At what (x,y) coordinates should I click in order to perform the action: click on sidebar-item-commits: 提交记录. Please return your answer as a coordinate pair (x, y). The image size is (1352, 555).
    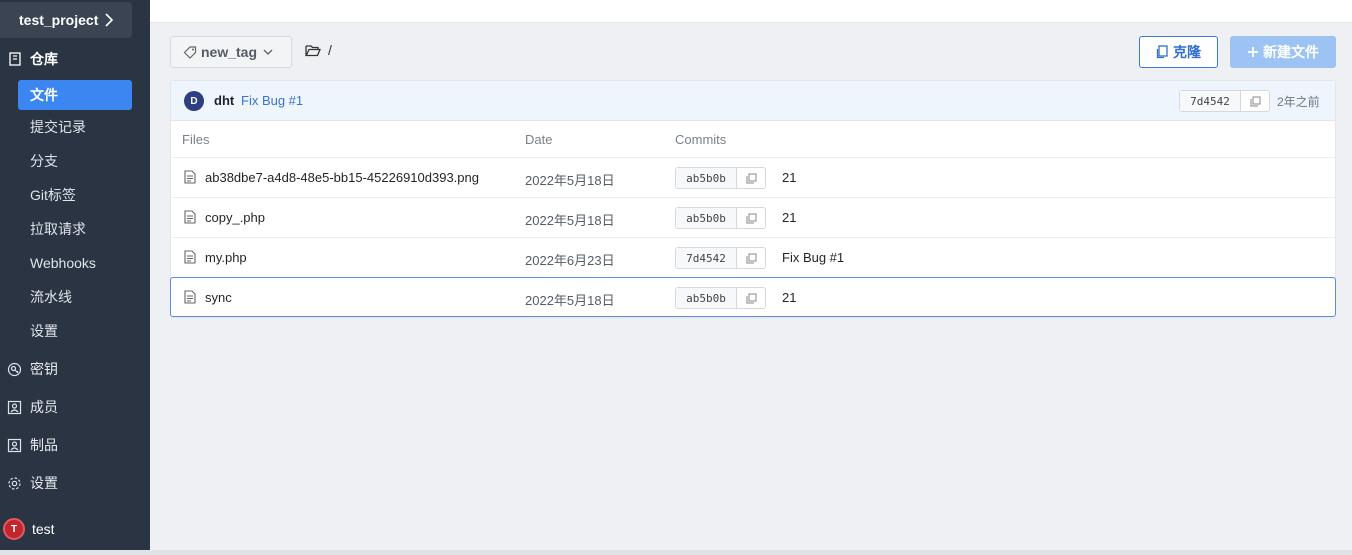
    Looking at the image, I should click on (75, 127).